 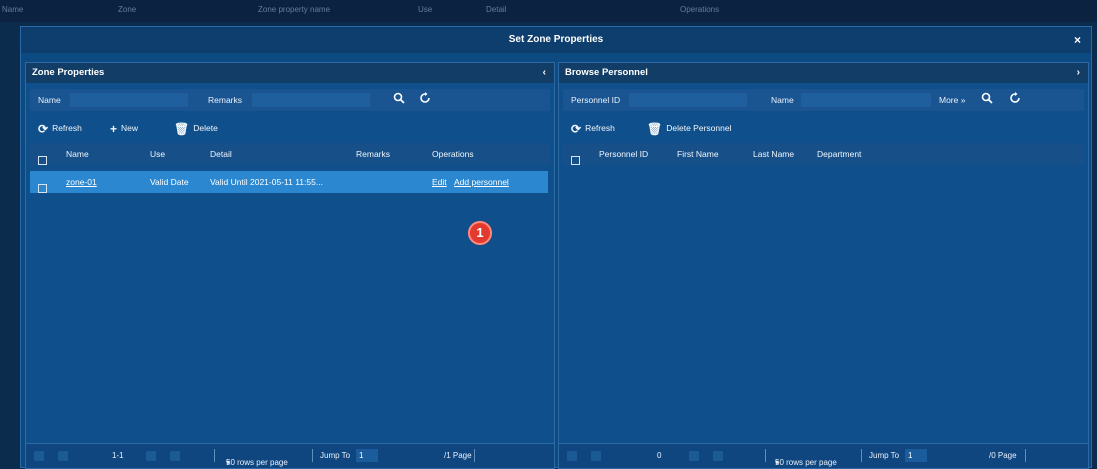 What do you see at coordinates (458, 455) in the screenshot?
I see `page-count: /1 Page` at bounding box center [458, 455].